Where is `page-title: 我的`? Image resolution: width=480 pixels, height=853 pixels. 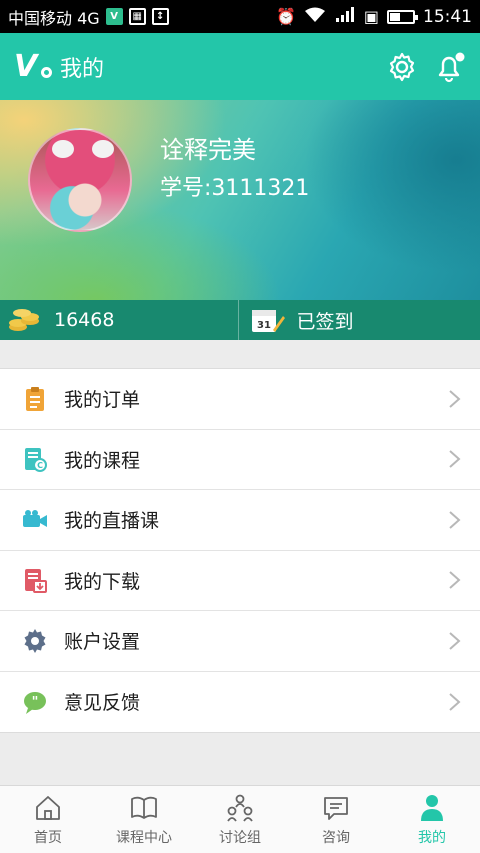 page-title: 我的 is located at coordinates (82, 69).